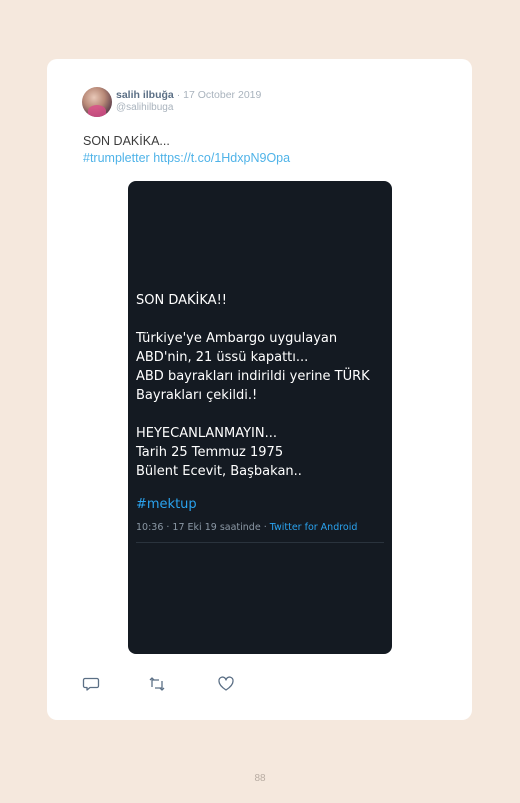 This screenshot has height=803, width=520. Describe the element at coordinates (219, 471) in the screenshot. I see `embedded-line: Bülent Ecevit, Başbakan..` at that location.